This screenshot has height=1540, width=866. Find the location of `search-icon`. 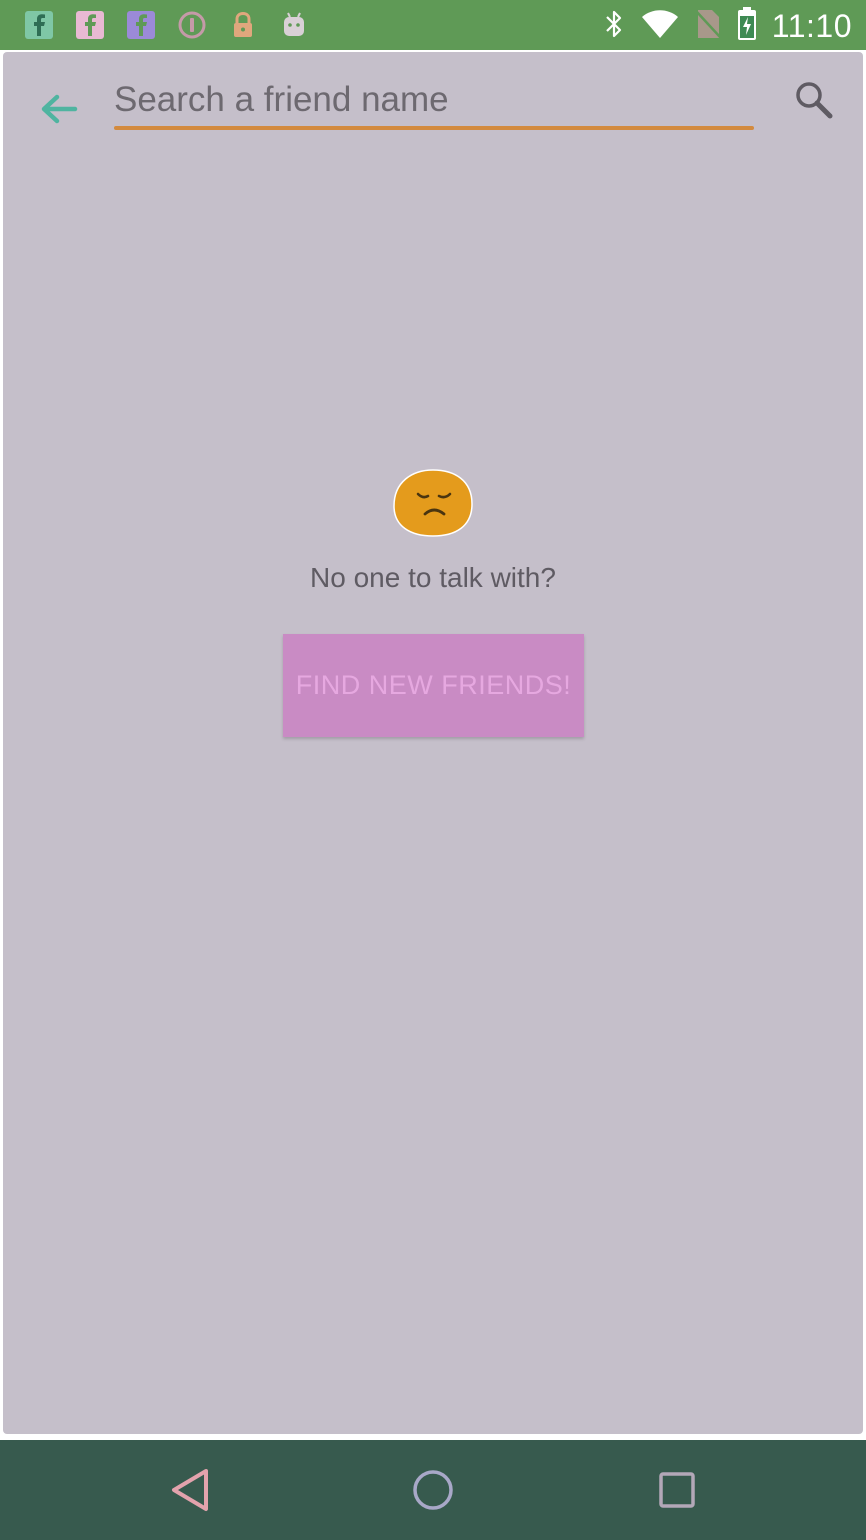

search-icon is located at coordinates (814, 100).